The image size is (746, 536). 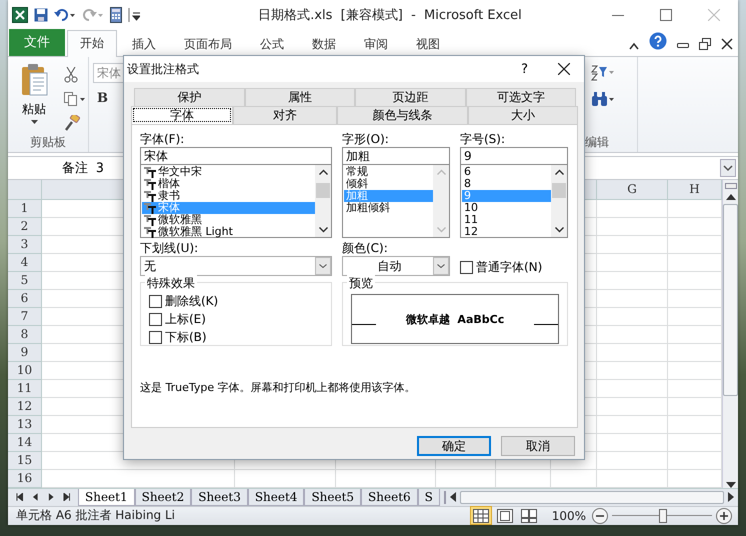 What do you see at coordinates (34, 109) in the screenshot?
I see `paste-label: 粘贴` at bounding box center [34, 109].